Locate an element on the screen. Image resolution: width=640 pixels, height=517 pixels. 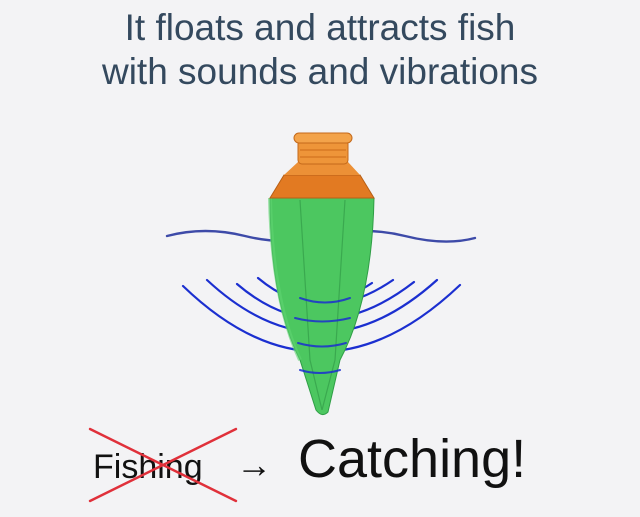
old-word-fishing: Fishing is located at coordinates (148, 467).